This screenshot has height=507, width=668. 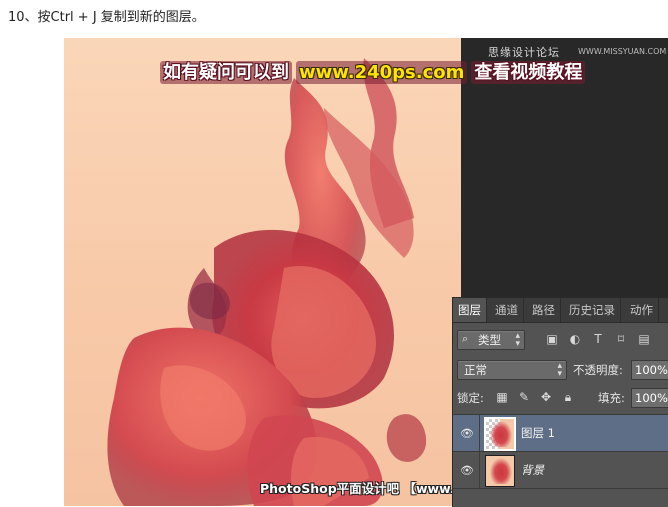 What do you see at coordinates (226, 72) in the screenshot?
I see `watermark-prefix: 如有疑问可以到` at bounding box center [226, 72].